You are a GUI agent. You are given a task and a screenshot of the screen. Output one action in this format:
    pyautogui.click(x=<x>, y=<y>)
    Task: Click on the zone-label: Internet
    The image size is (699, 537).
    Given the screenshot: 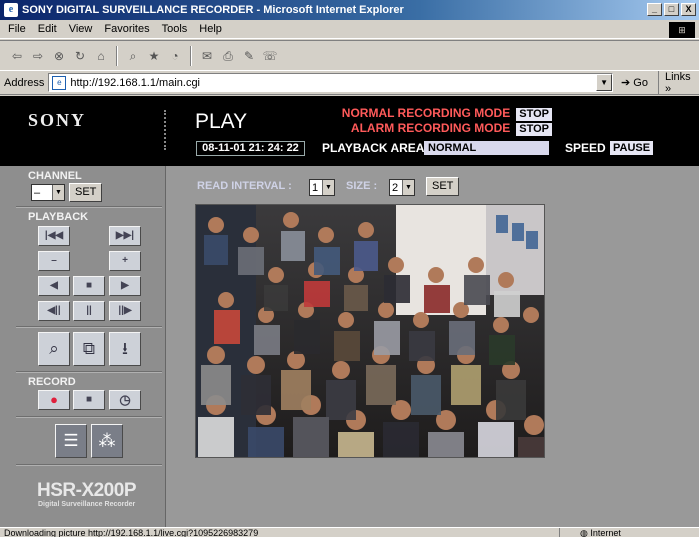 What is the action you would take?
    pyautogui.click(x=605, y=532)
    